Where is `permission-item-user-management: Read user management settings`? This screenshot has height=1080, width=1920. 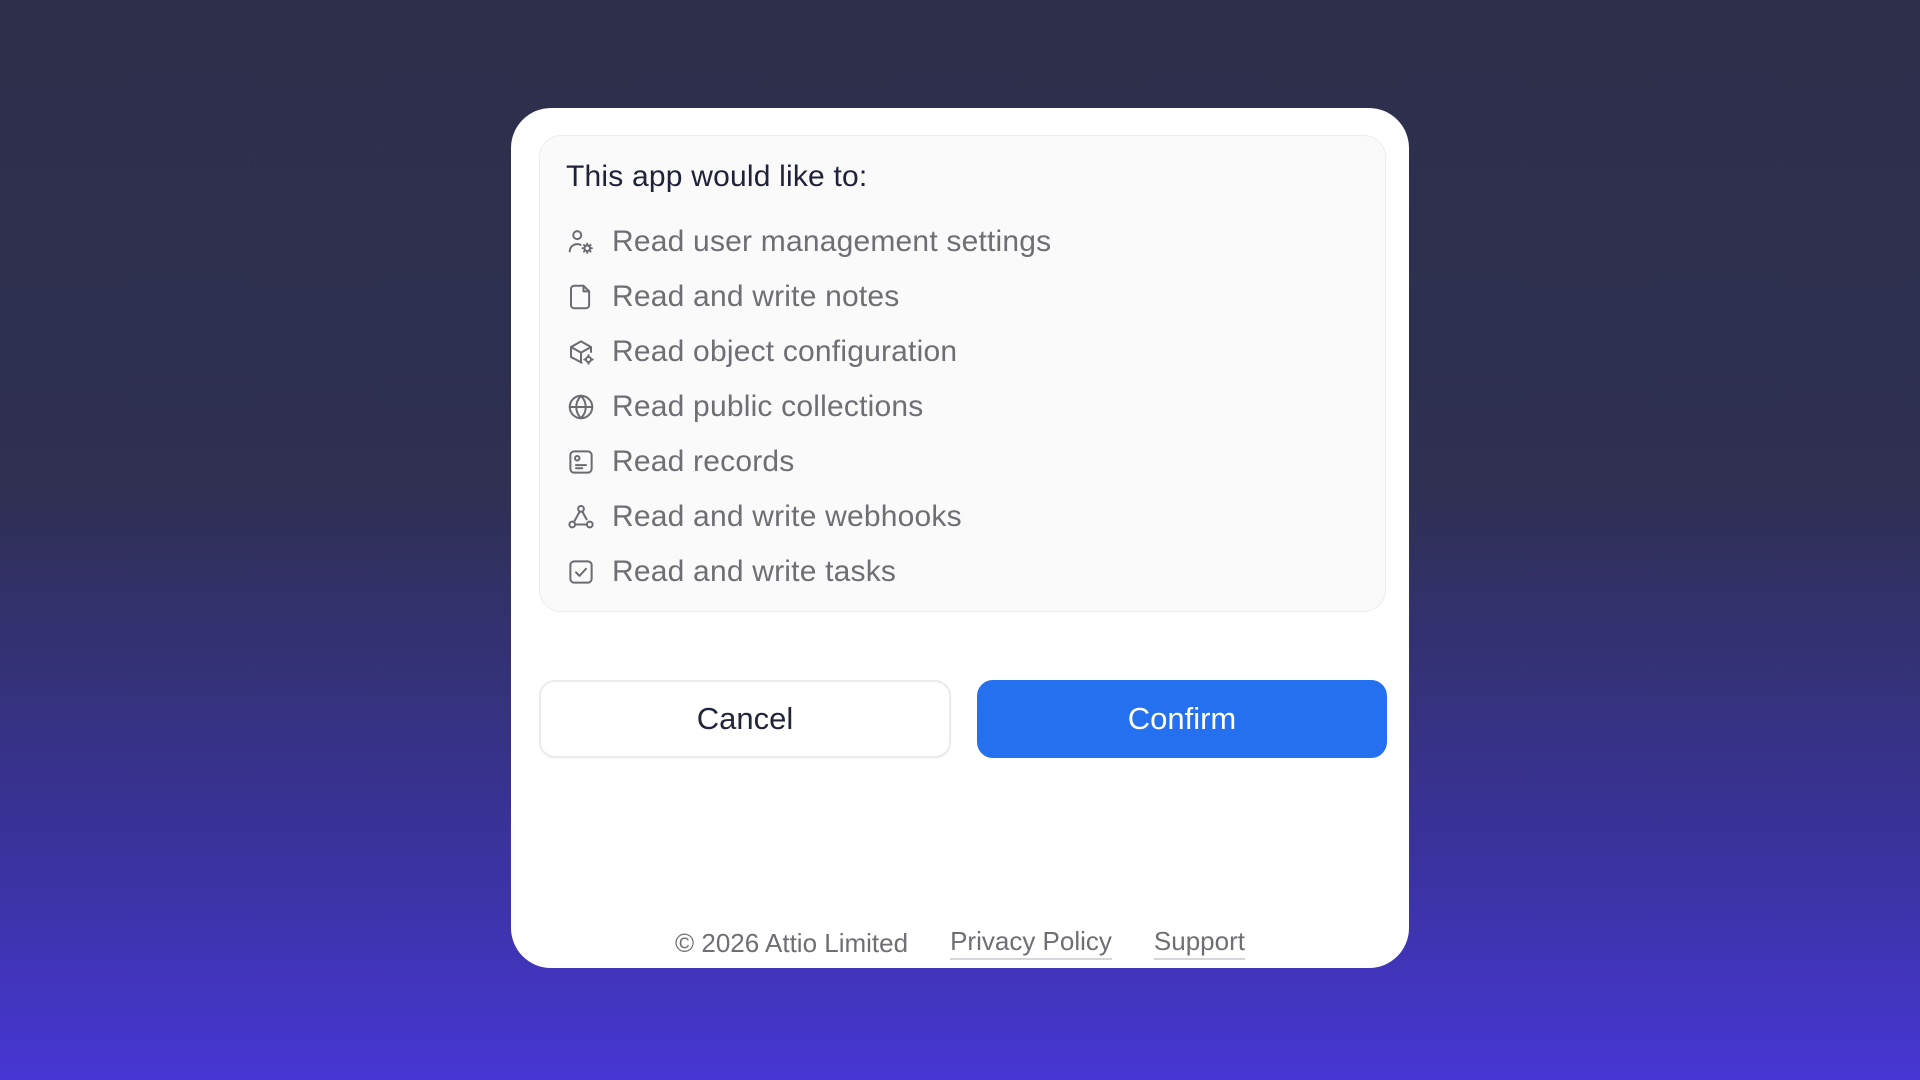
permission-item-user-management: Read user management settings is located at coordinates (808, 241).